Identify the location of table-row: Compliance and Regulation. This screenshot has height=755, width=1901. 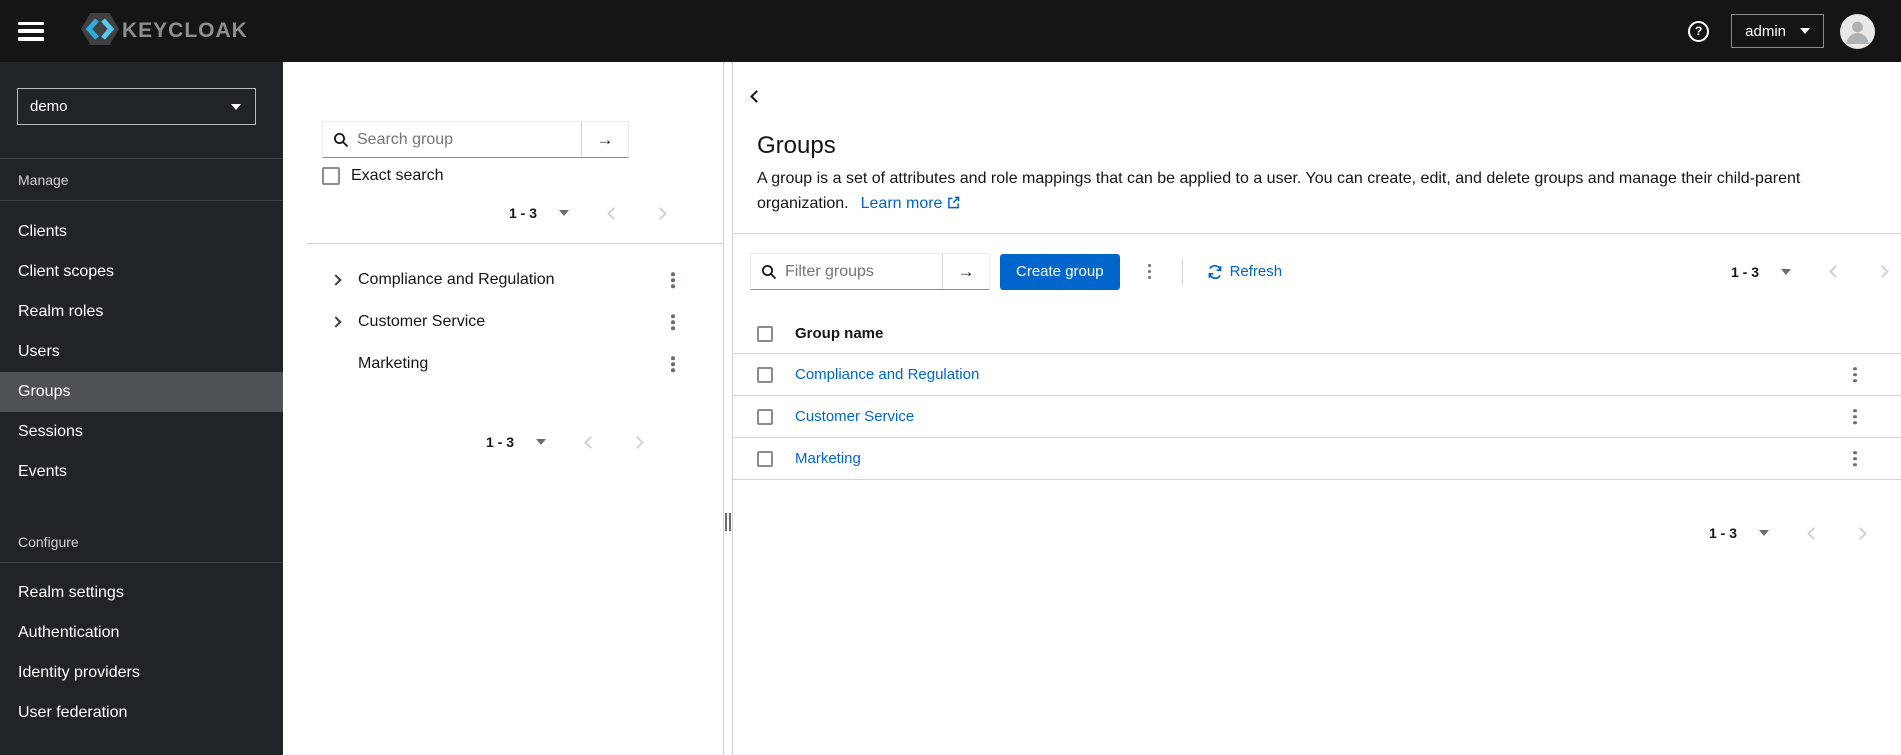
(1317, 375).